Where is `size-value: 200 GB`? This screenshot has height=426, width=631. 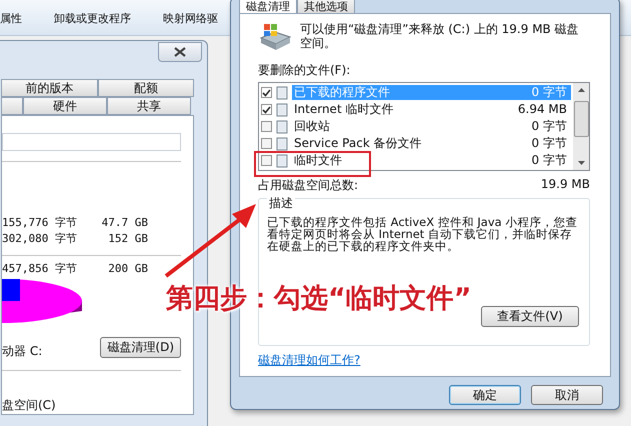
size-value: 200 GB is located at coordinates (127, 269).